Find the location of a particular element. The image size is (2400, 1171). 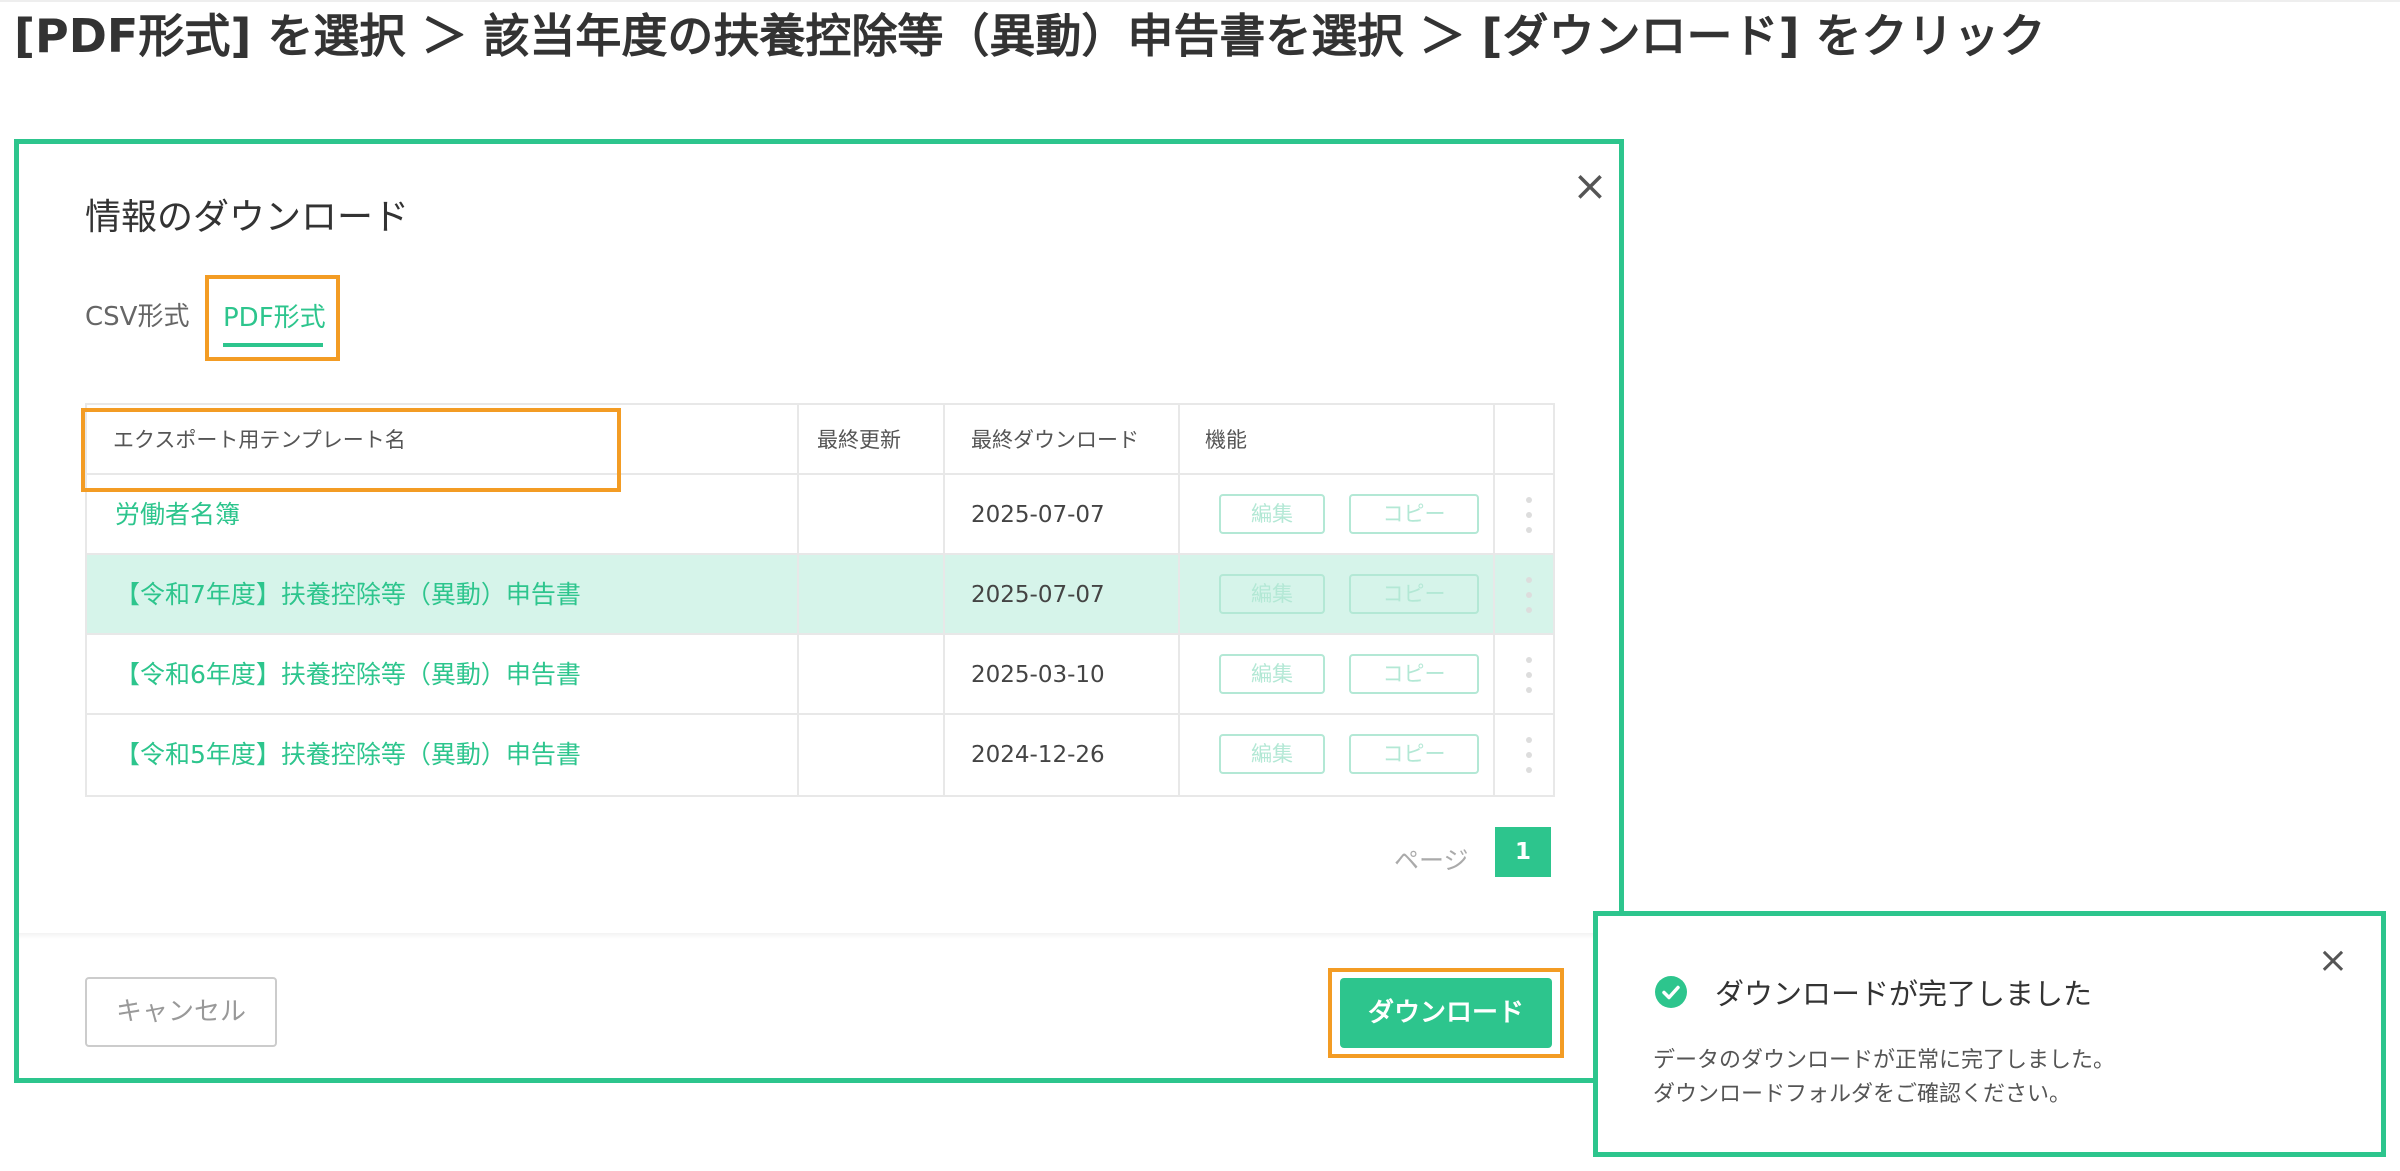

tab-csv: CSV形式 is located at coordinates (137, 314).